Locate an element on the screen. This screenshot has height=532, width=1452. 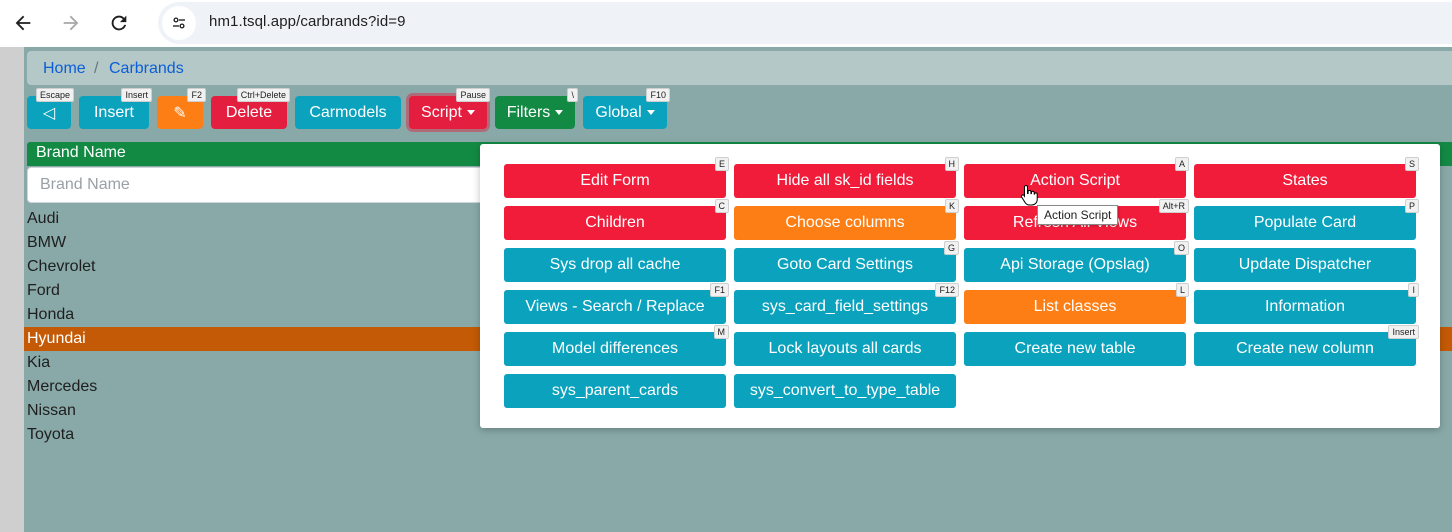
menu-item-label: Action Script is located at coordinates (1075, 180).